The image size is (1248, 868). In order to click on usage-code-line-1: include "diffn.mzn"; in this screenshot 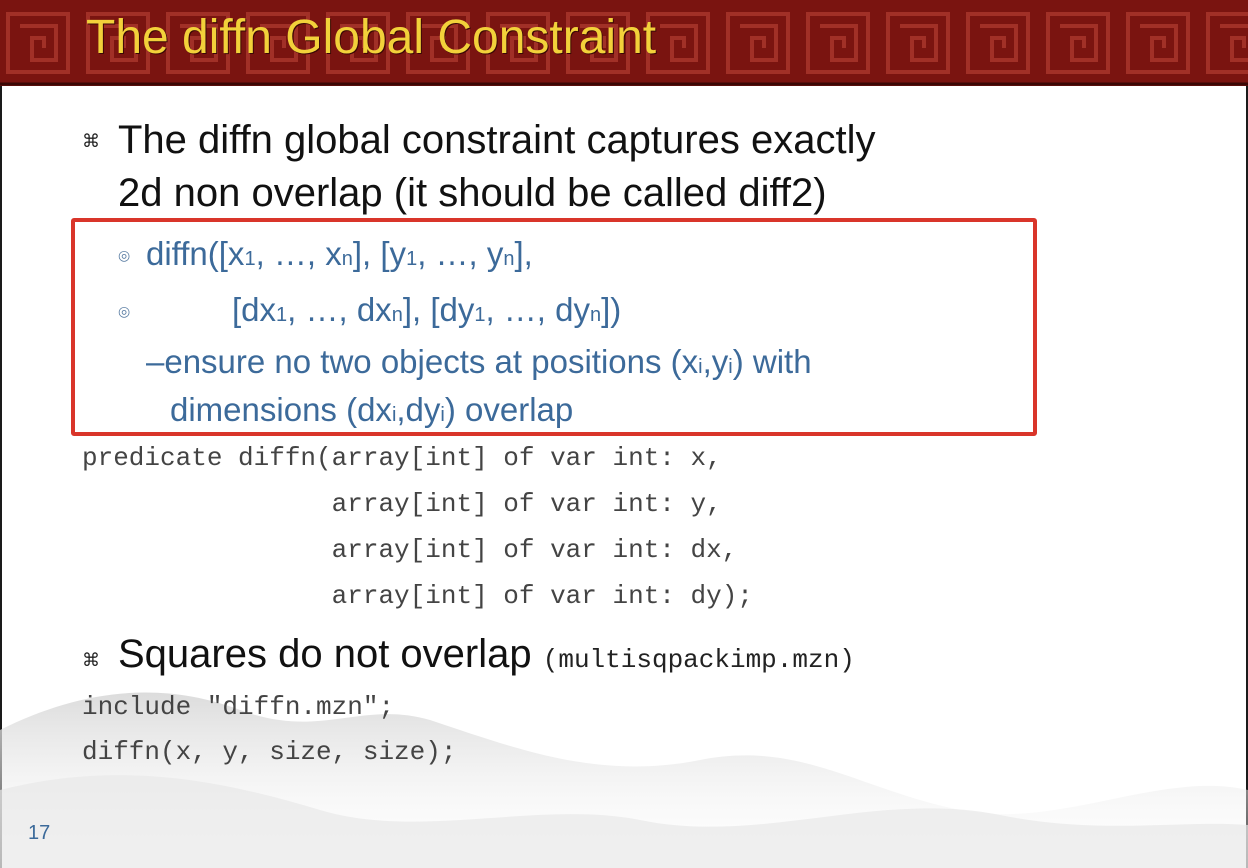, I will do `click(238, 707)`.